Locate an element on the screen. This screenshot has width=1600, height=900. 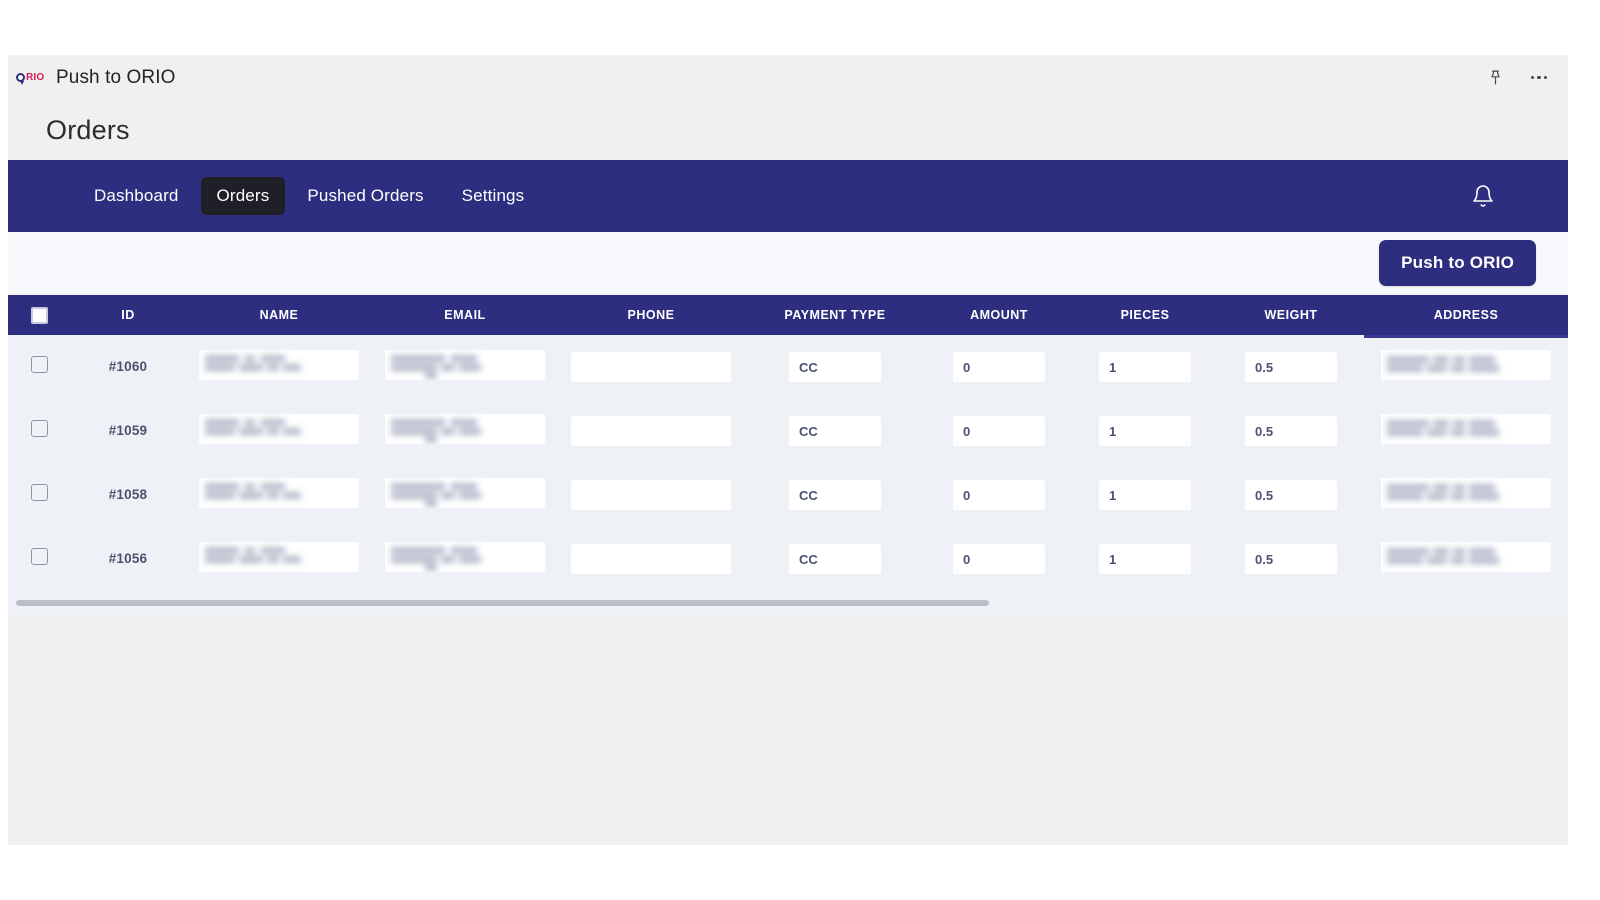
column-header-payment-type: PAYMENT TYPE is located at coordinates (835, 315).